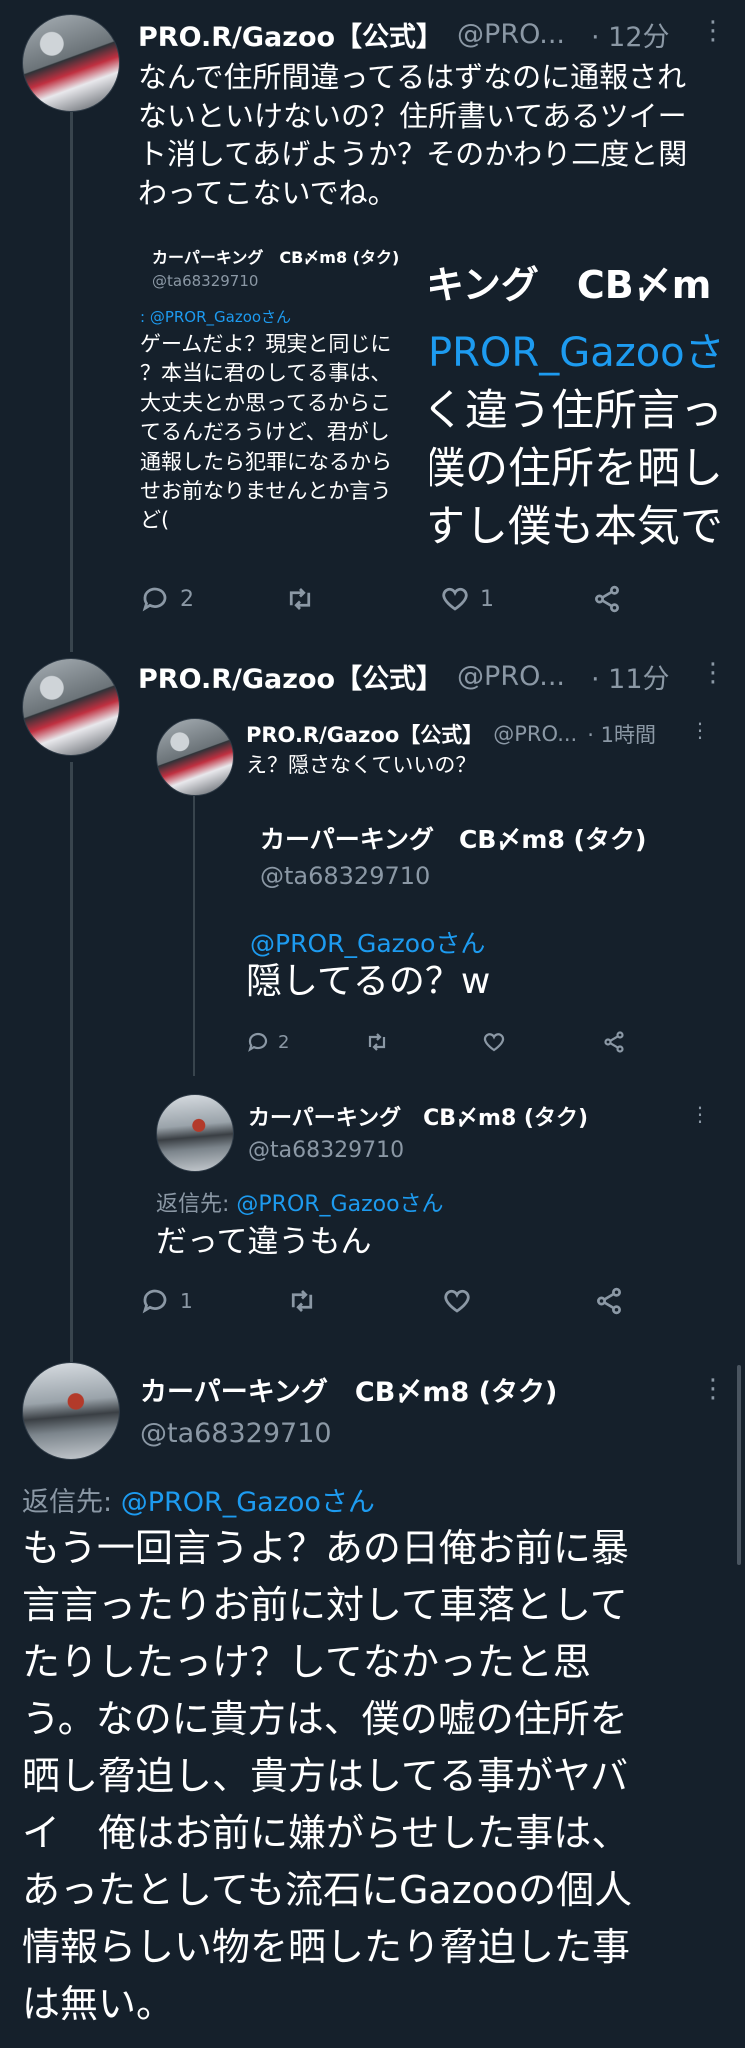  What do you see at coordinates (348, 1389) in the screenshot?
I see `author-name: カーパーキング CB〆m8 (タク)` at bounding box center [348, 1389].